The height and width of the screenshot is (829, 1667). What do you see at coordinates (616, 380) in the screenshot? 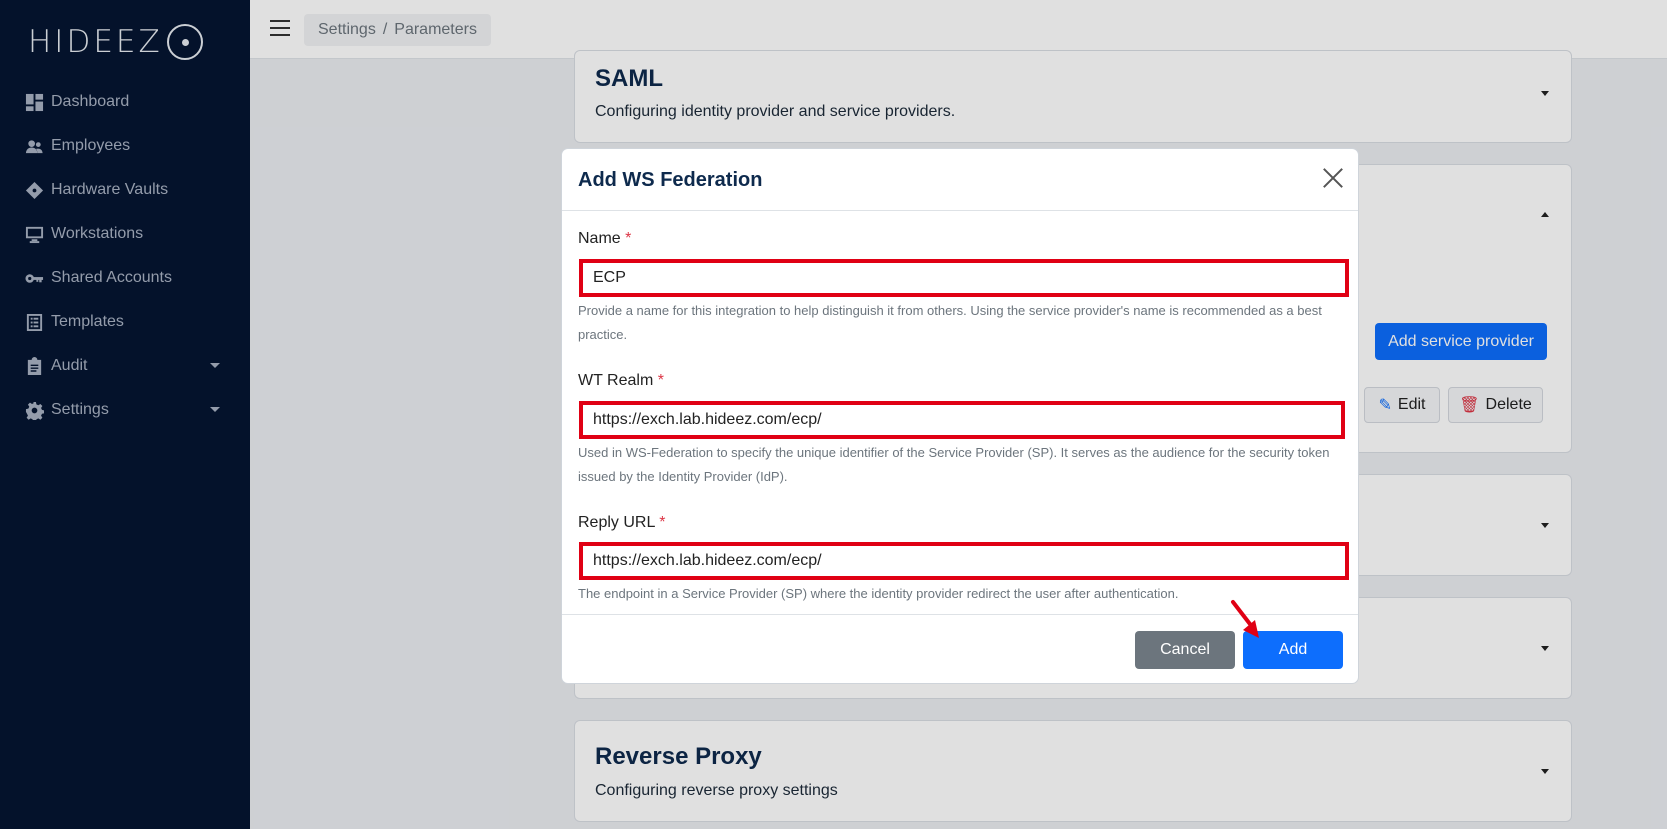
I see `wt-realm-label-text: WT Realm` at bounding box center [616, 380].